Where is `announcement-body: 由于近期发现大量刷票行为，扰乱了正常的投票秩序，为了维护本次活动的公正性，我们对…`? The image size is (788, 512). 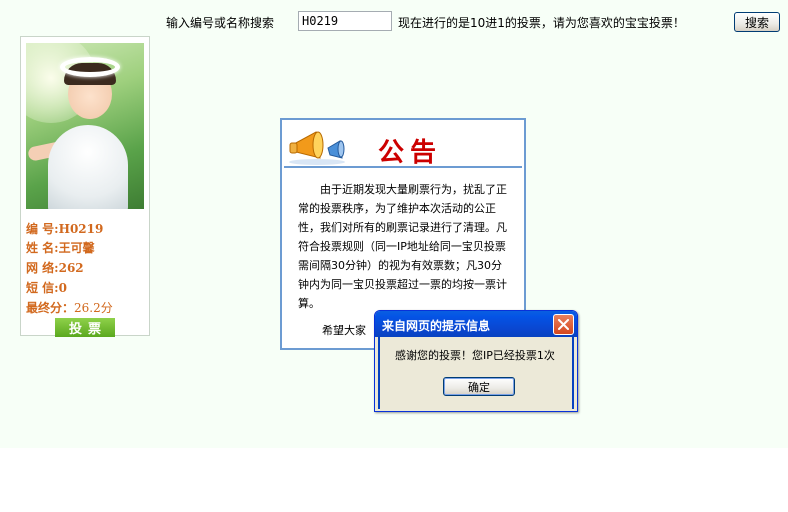 announcement-body: 由于近期发现大量刷票行为，扰乱了正常的投票秩序，为了维护本次活动的公正性，我们对… is located at coordinates (402, 246).